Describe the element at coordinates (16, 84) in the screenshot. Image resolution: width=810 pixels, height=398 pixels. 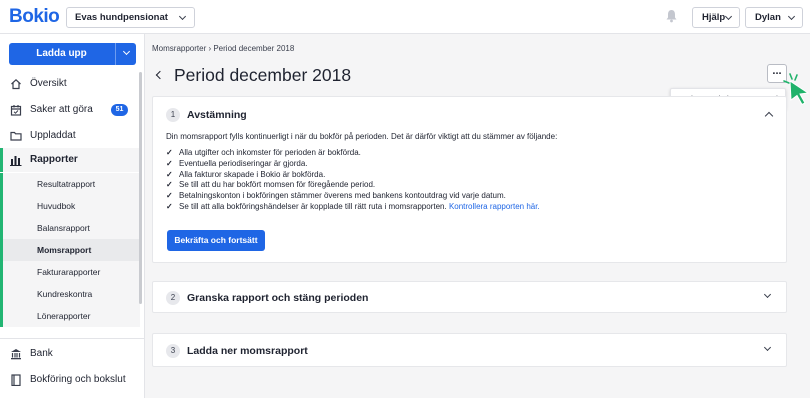
I see `home-icon` at that location.